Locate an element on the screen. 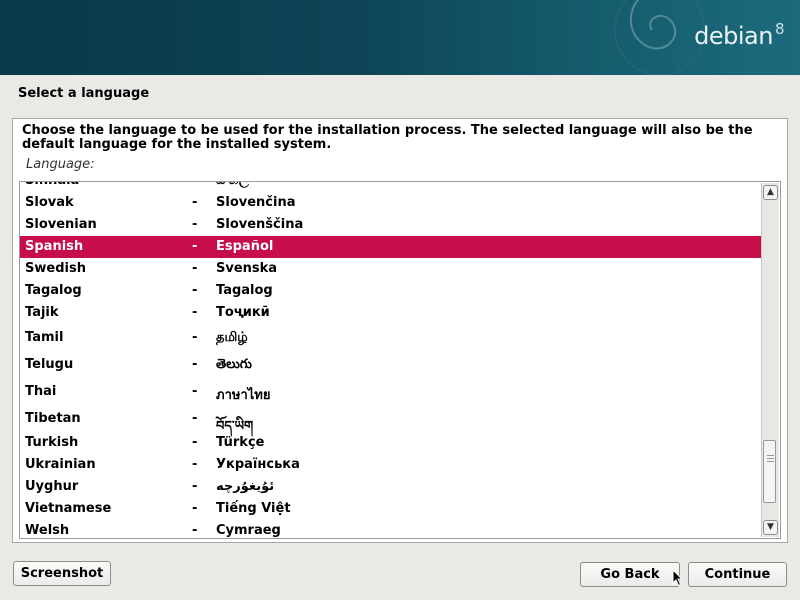 The height and width of the screenshot is (600, 800). screenshot-button: Screenshot is located at coordinates (62, 573).